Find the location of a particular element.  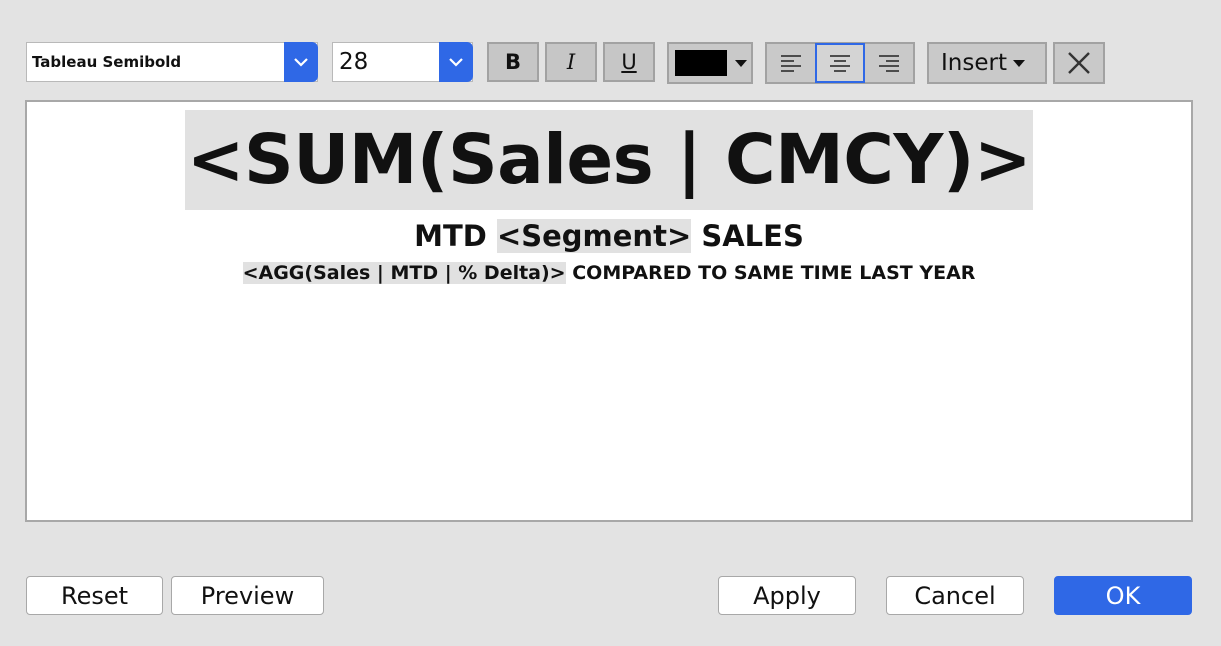

clear-formatting-button is located at coordinates (1079, 63).